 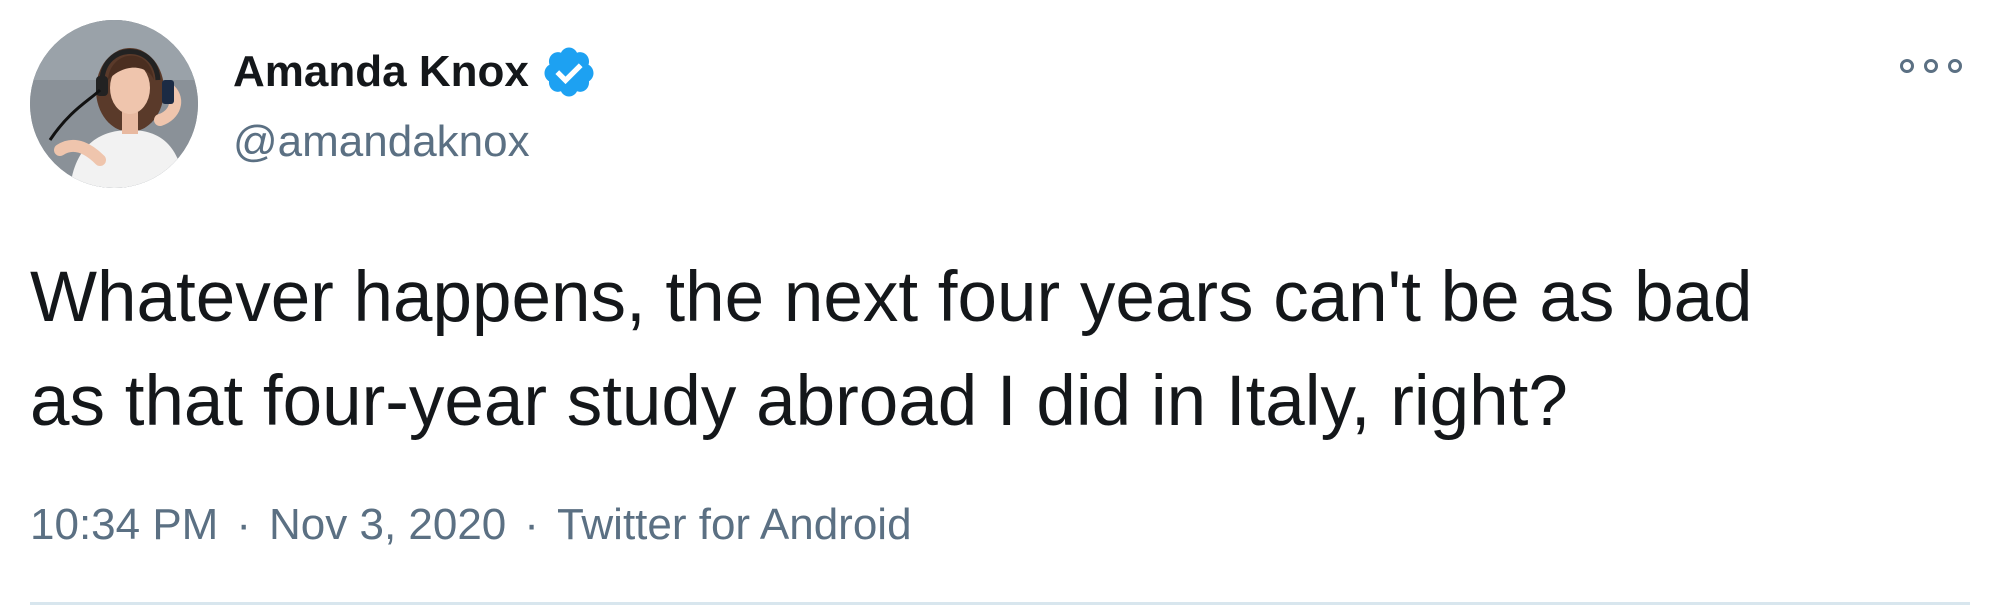 I want to click on author-display-name: Amanda Knox, so click(x=381, y=72).